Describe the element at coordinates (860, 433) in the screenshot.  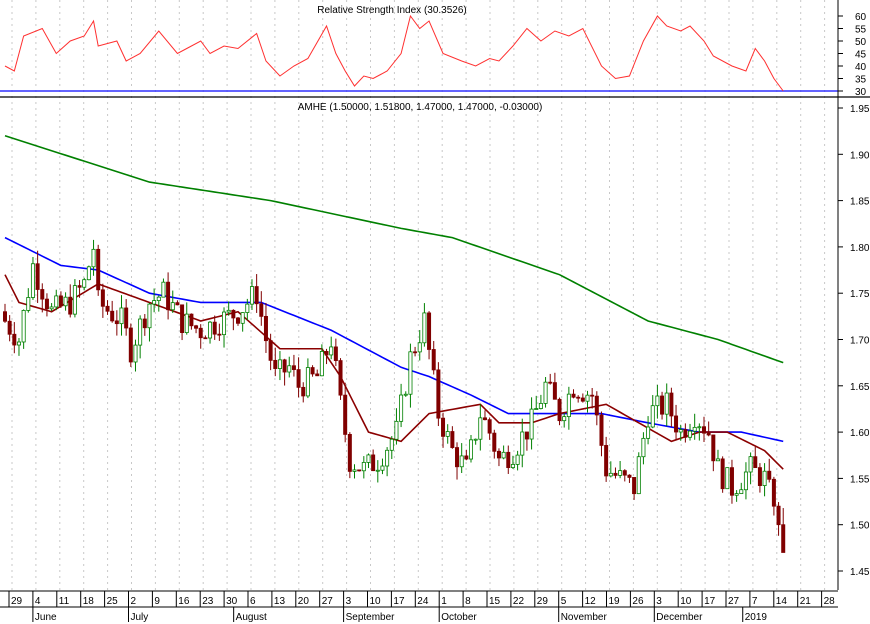
I see `price-tick-label: 1.60` at that location.